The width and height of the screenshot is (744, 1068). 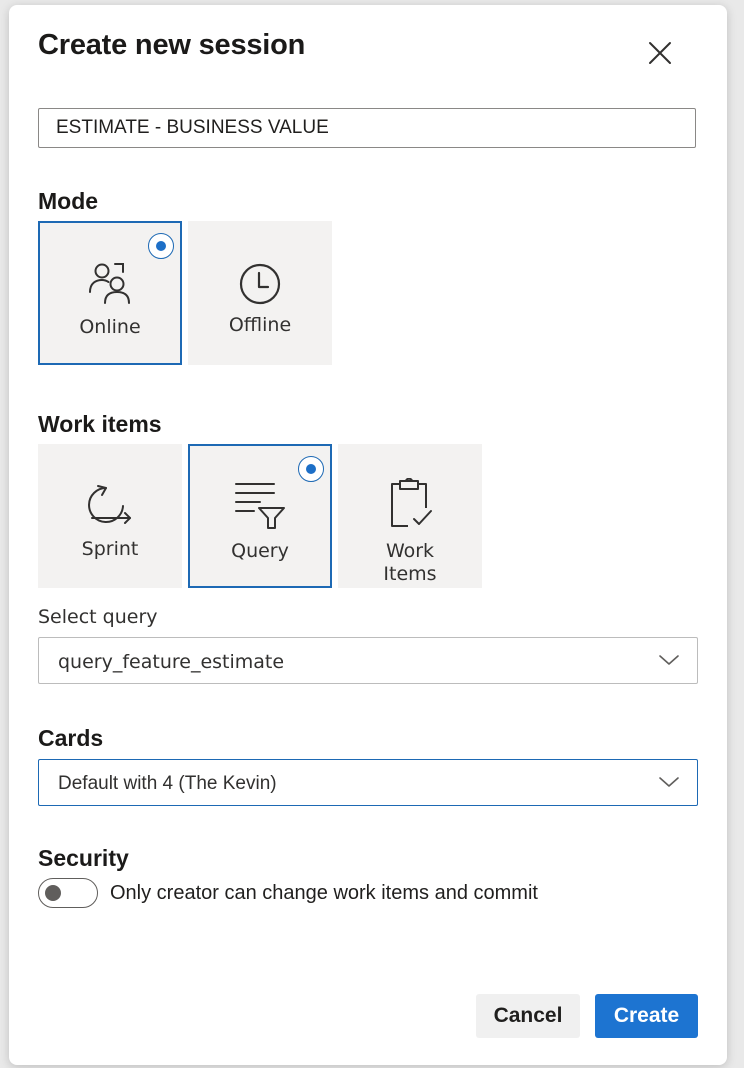 What do you see at coordinates (260, 325) in the screenshot?
I see `mode-option-label: Offline` at bounding box center [260, 325].